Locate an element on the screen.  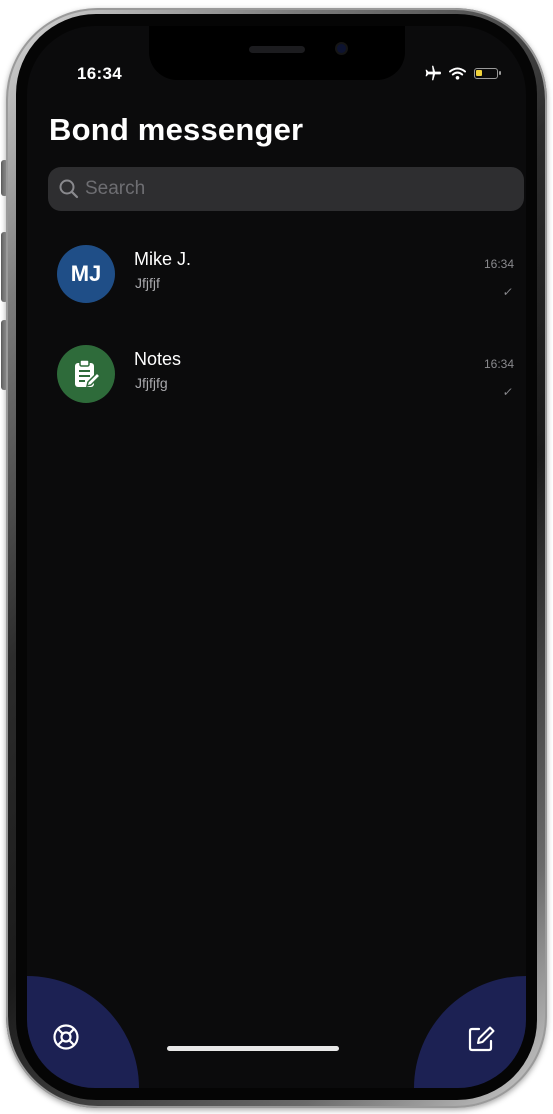
battery-level-fill is located at coordinates (479, 72).